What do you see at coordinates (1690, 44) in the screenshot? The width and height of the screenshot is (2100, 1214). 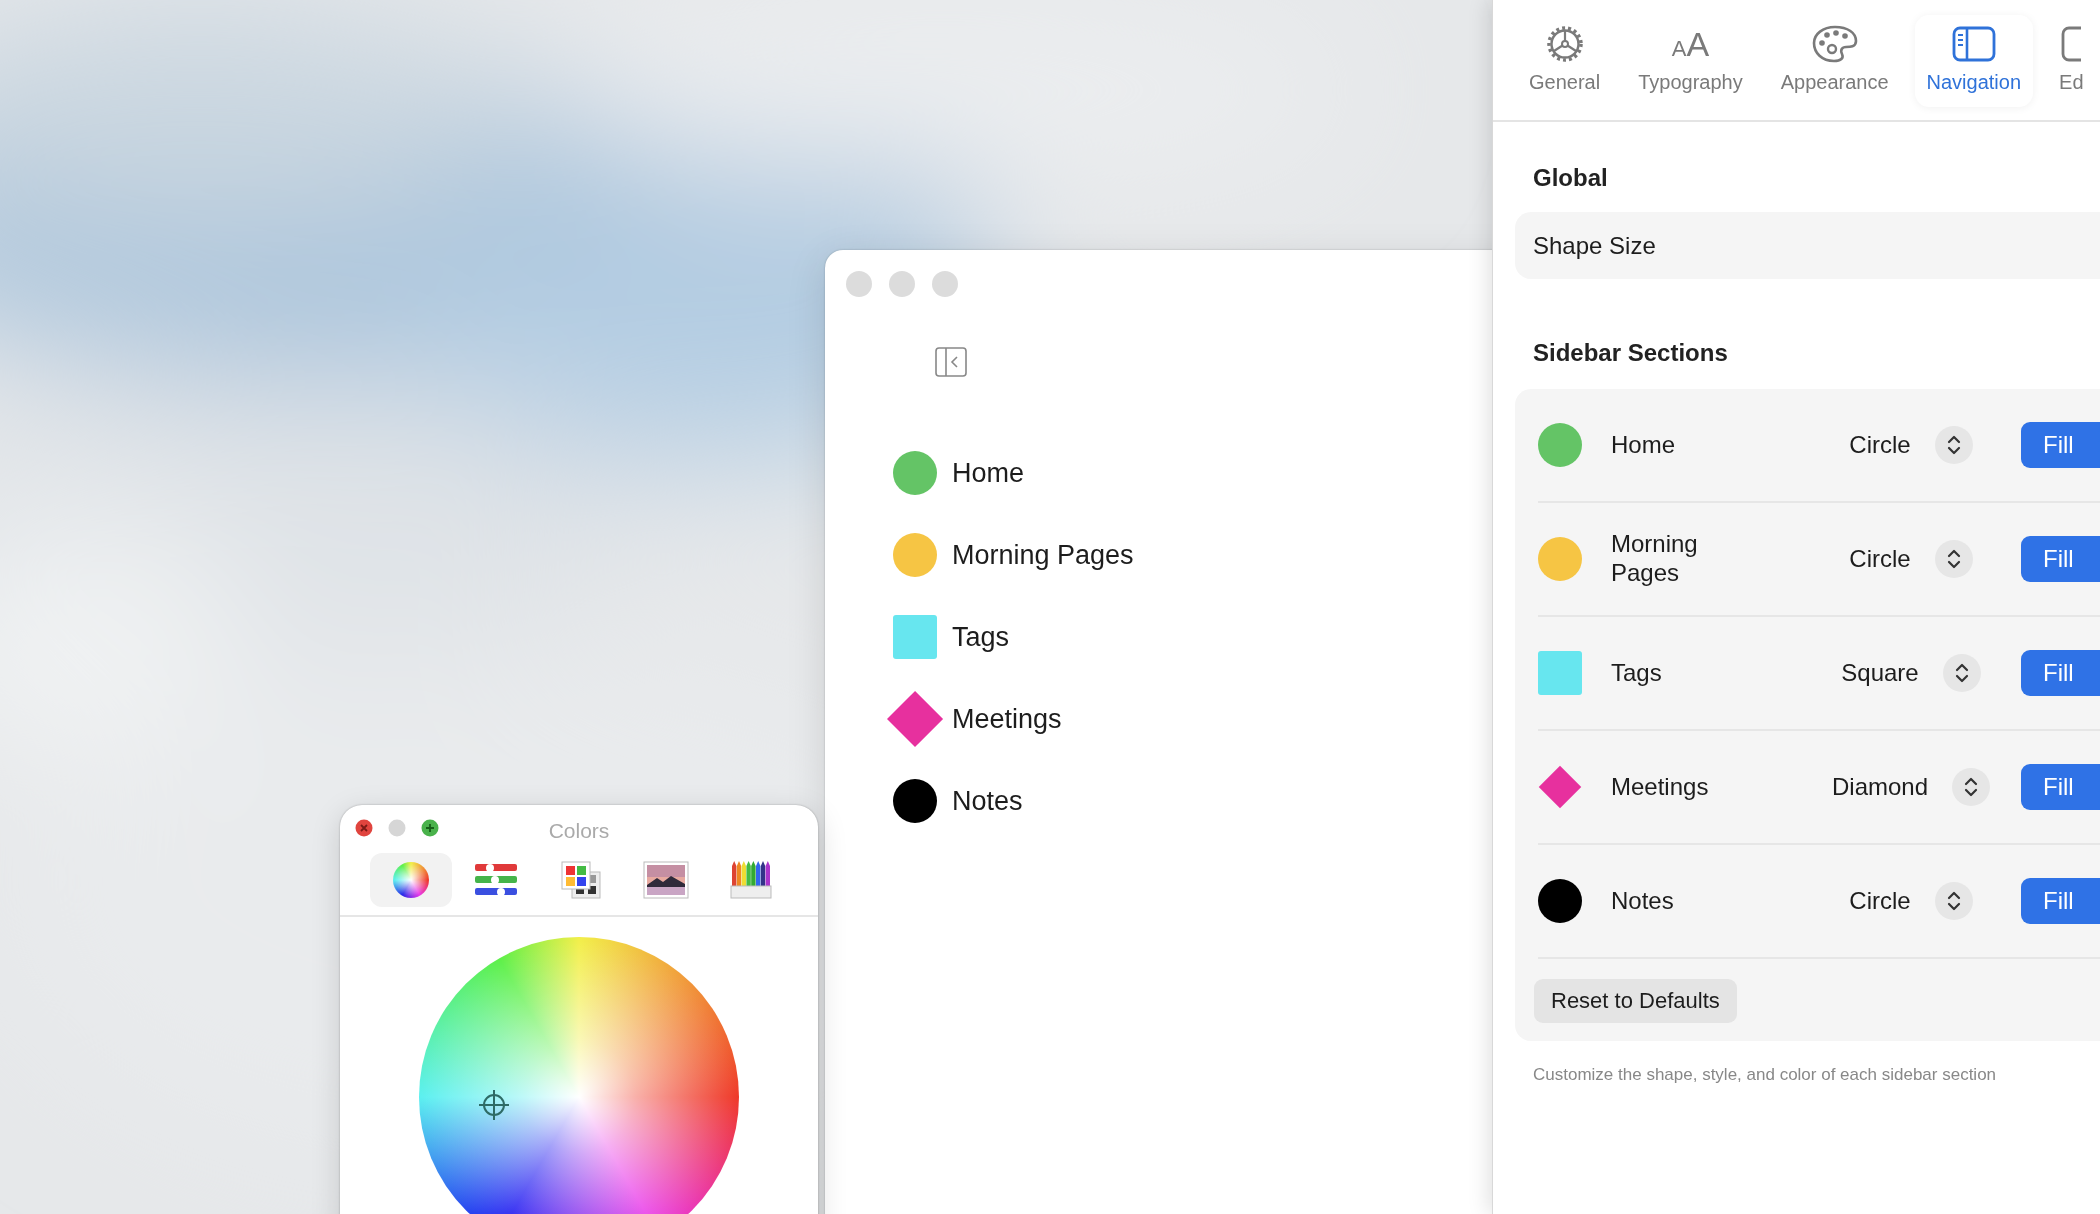 I see `typography-icon: AA` at bounding box center [1690, 44].